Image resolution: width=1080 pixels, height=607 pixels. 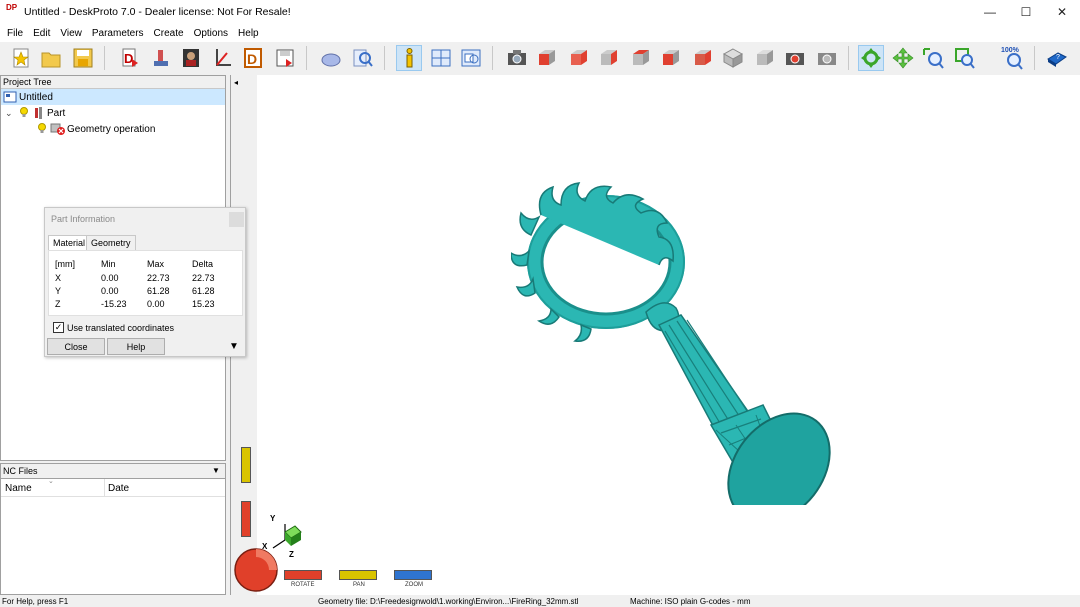 I want to click on zoom-indicator-icon, so click(x=246, y=519).